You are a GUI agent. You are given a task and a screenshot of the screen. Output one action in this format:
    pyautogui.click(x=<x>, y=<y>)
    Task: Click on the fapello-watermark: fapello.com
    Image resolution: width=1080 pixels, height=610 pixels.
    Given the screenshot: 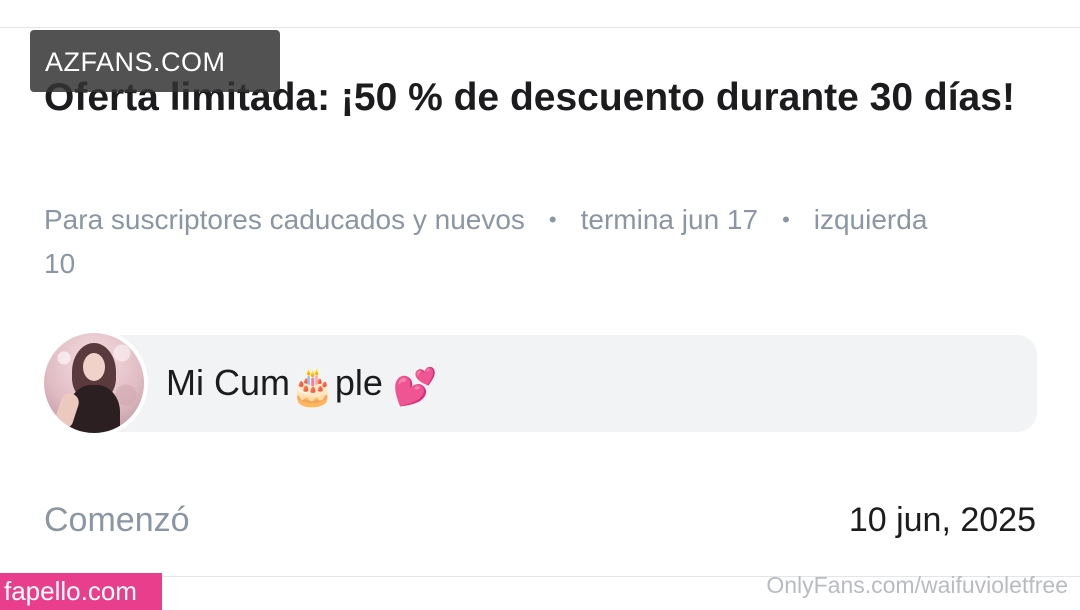 What is the action you would take?
    pyautogui.click(x=81, y=591)
    